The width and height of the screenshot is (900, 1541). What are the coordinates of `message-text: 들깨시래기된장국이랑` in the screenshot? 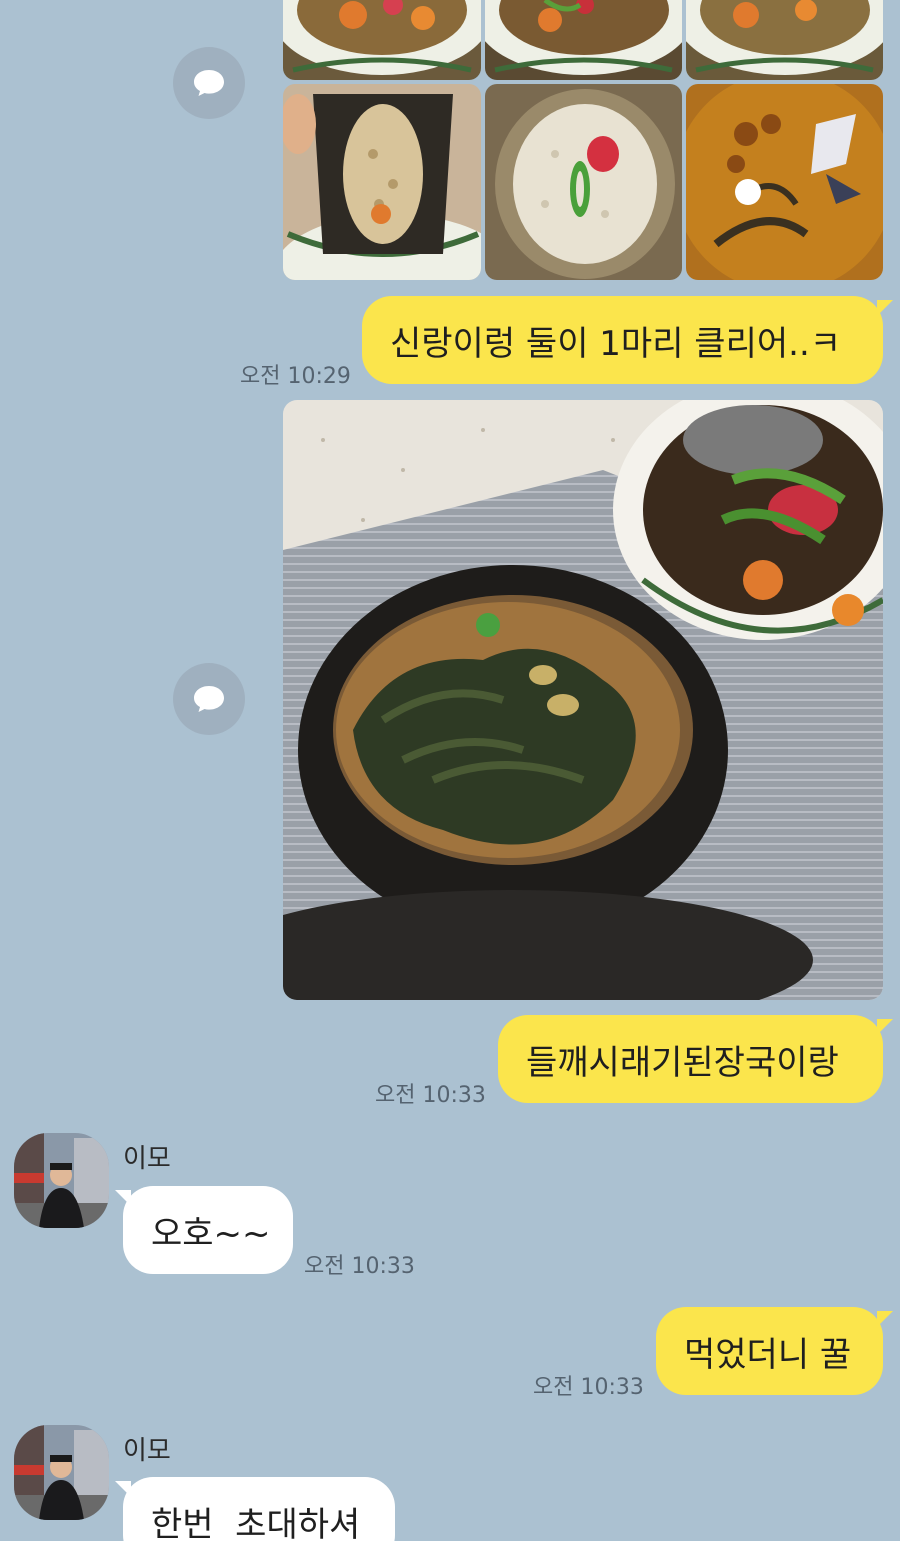 It's located at (682, 1062).